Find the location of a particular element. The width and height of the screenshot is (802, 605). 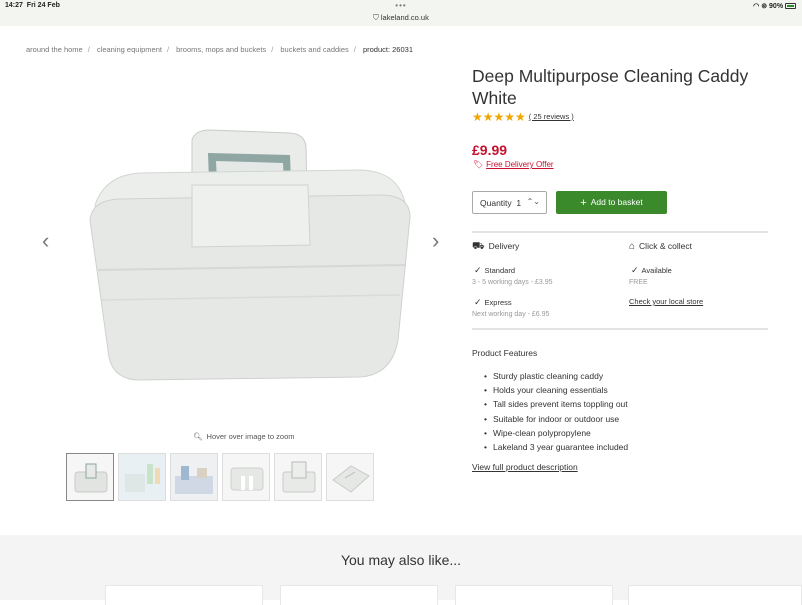

status-indicators: ◠ ⊚ 90% is located at coordinates (774, 6).